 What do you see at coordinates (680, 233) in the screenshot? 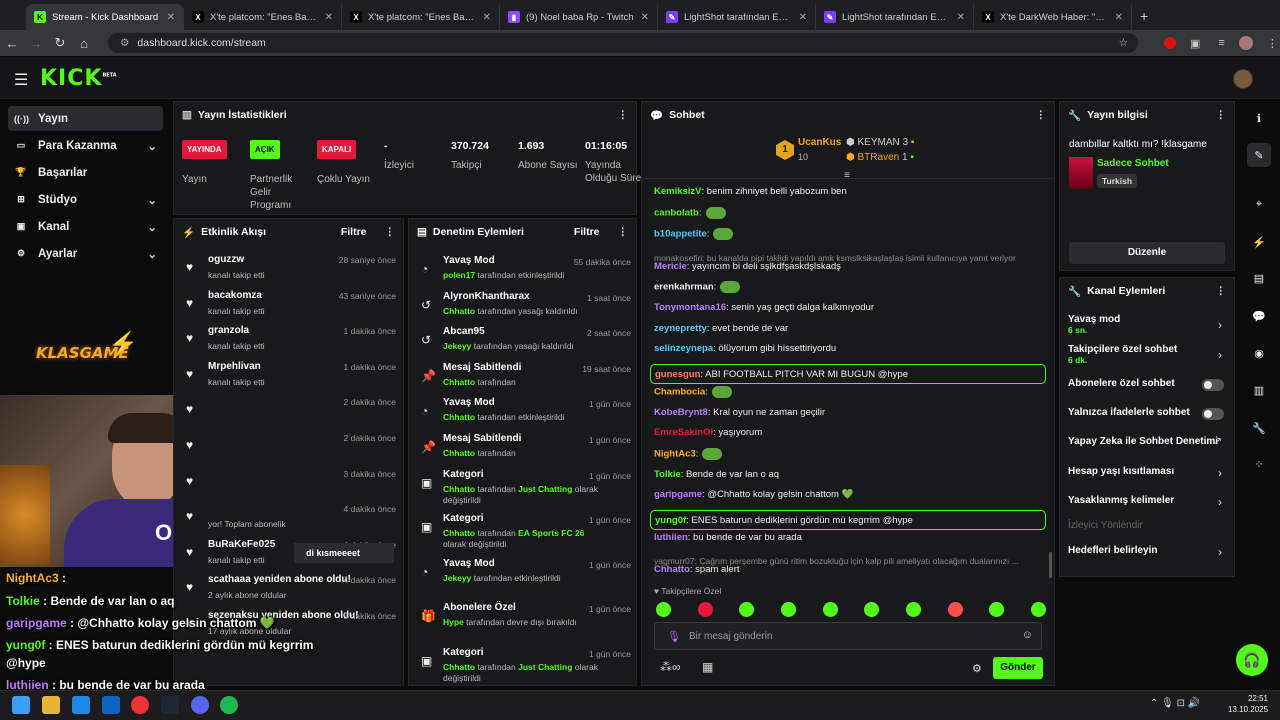
I see `chat-username: b10appetite` at bounding box center [680, 233].